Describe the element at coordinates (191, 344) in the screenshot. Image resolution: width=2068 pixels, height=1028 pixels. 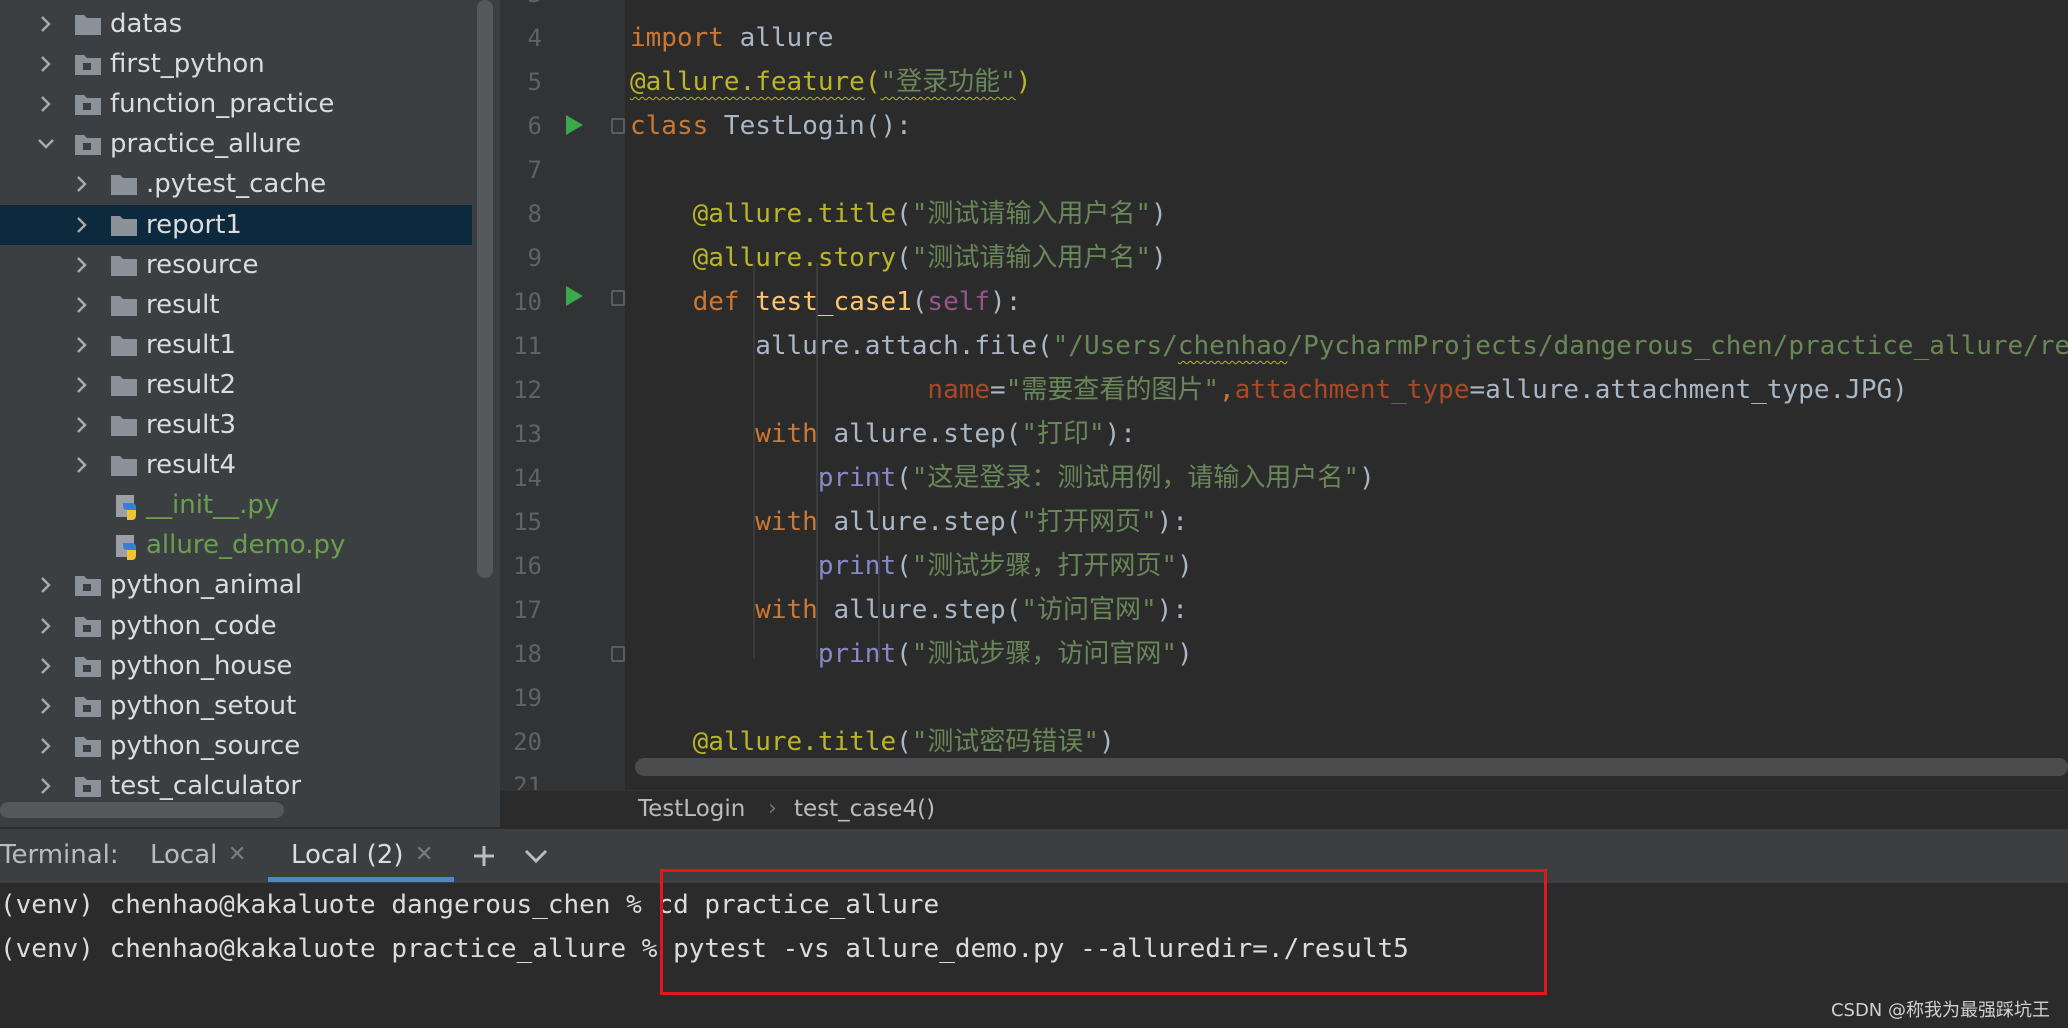
I see `tree-item-label: result1` at that location.